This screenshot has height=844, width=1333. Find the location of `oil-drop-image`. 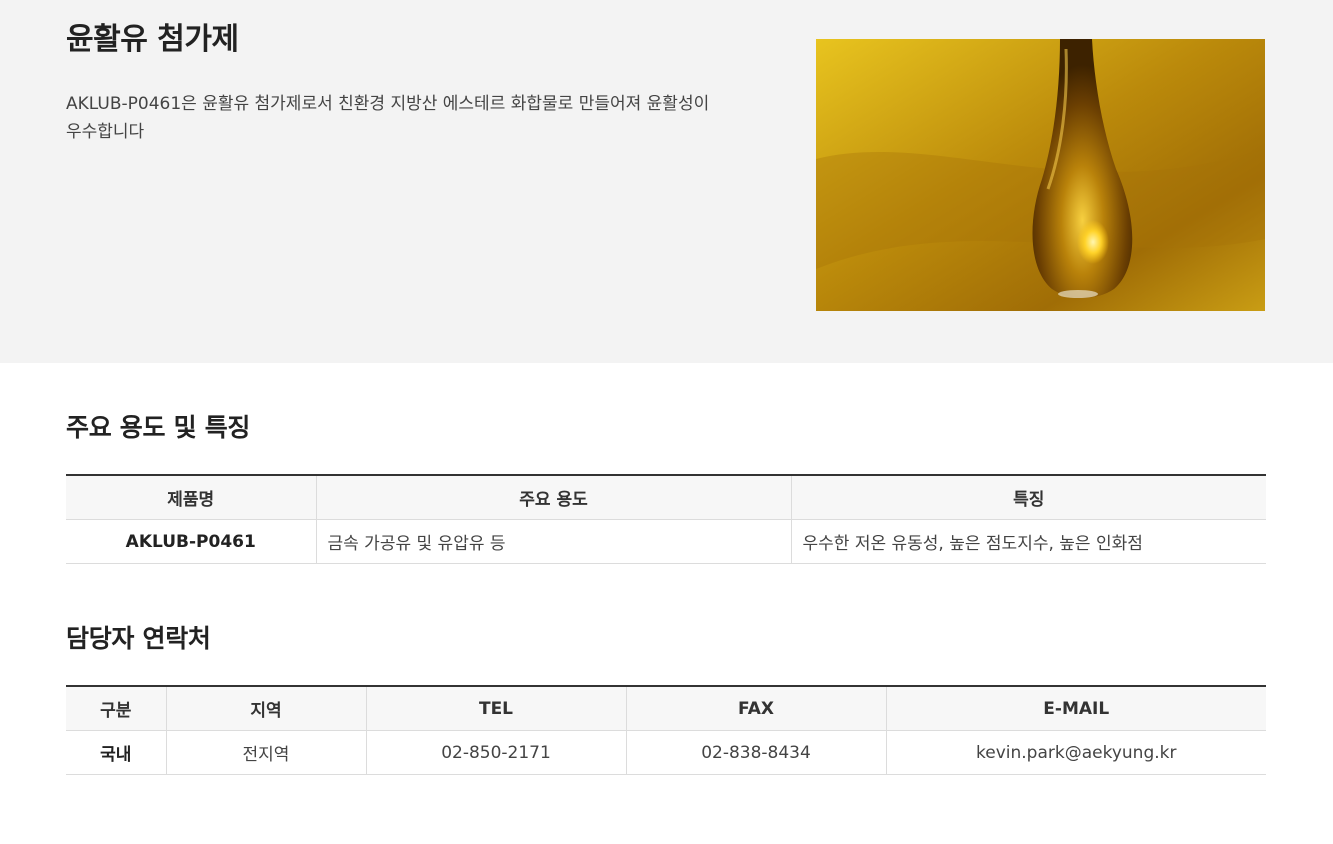

oil-drop-image is located at coordinates (1040, 175).